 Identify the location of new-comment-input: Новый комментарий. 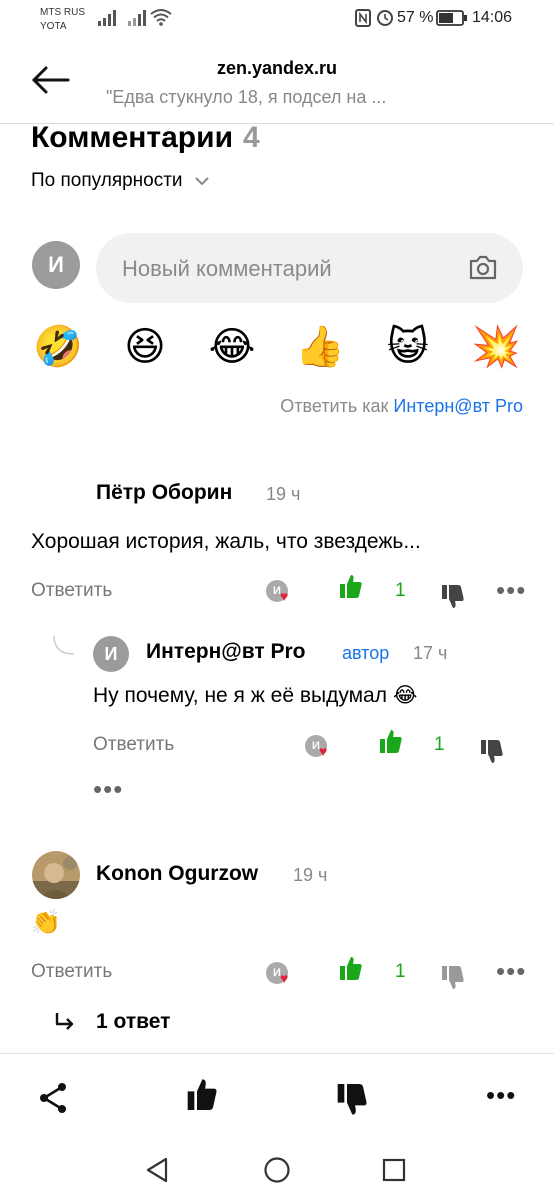
(309, 268).